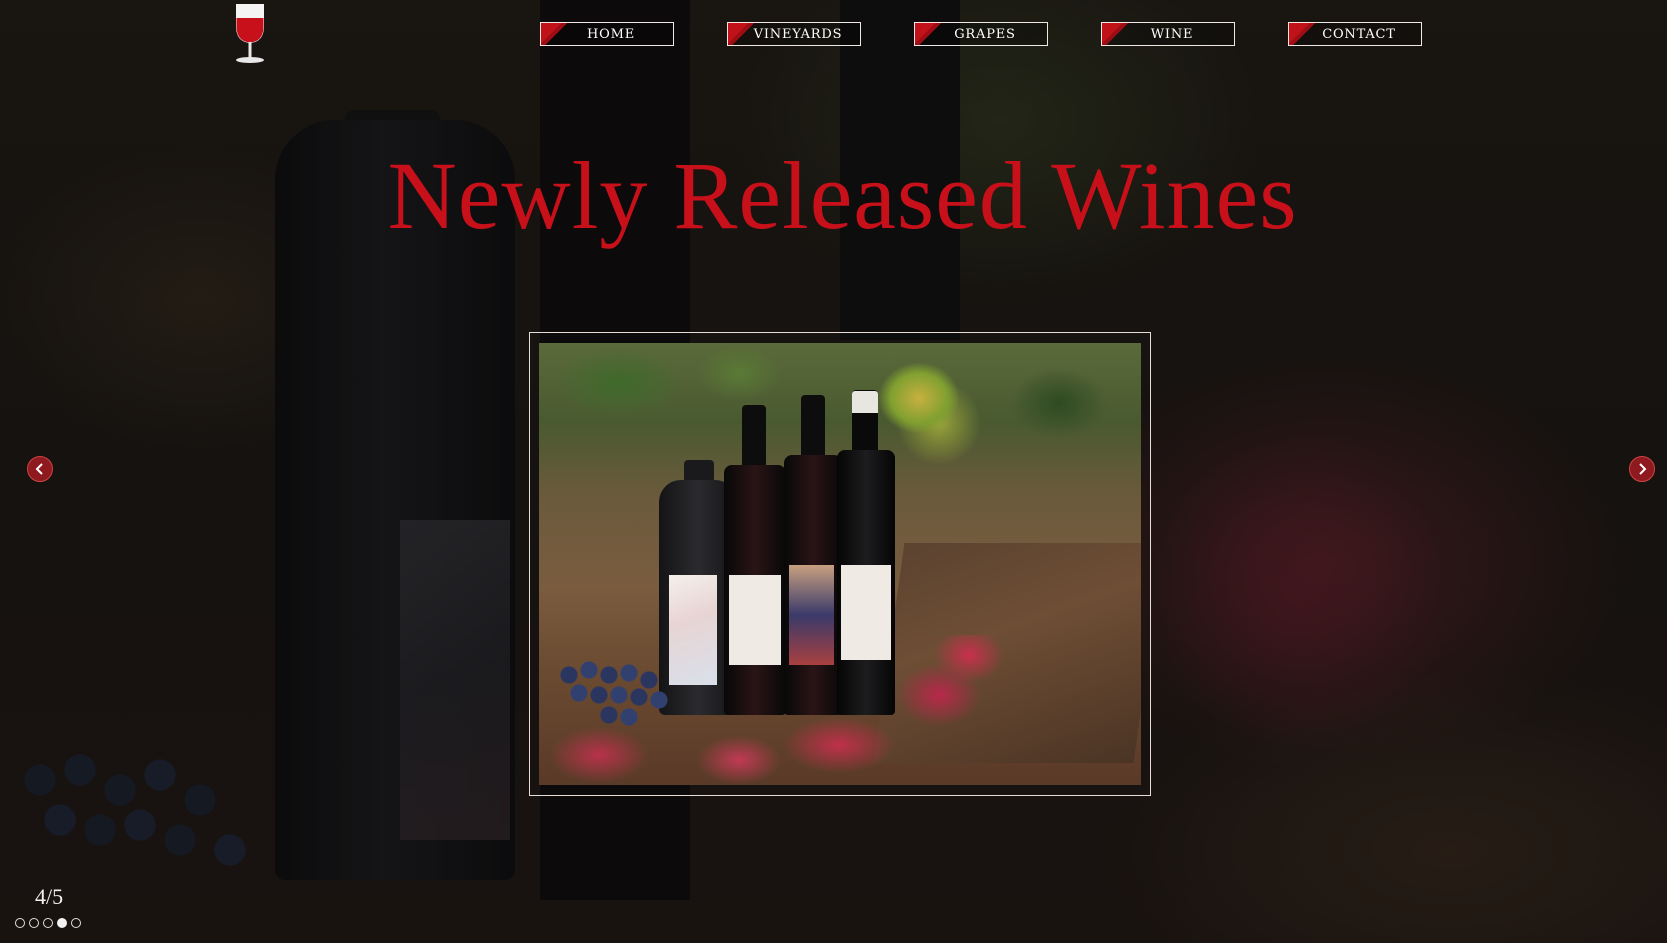 This screenshot has height=943, width=1667. What do you see at coordinates (49, 896) in the screenshot?
I see `slide-counter: 4/5` at bounding box center [49, 896].